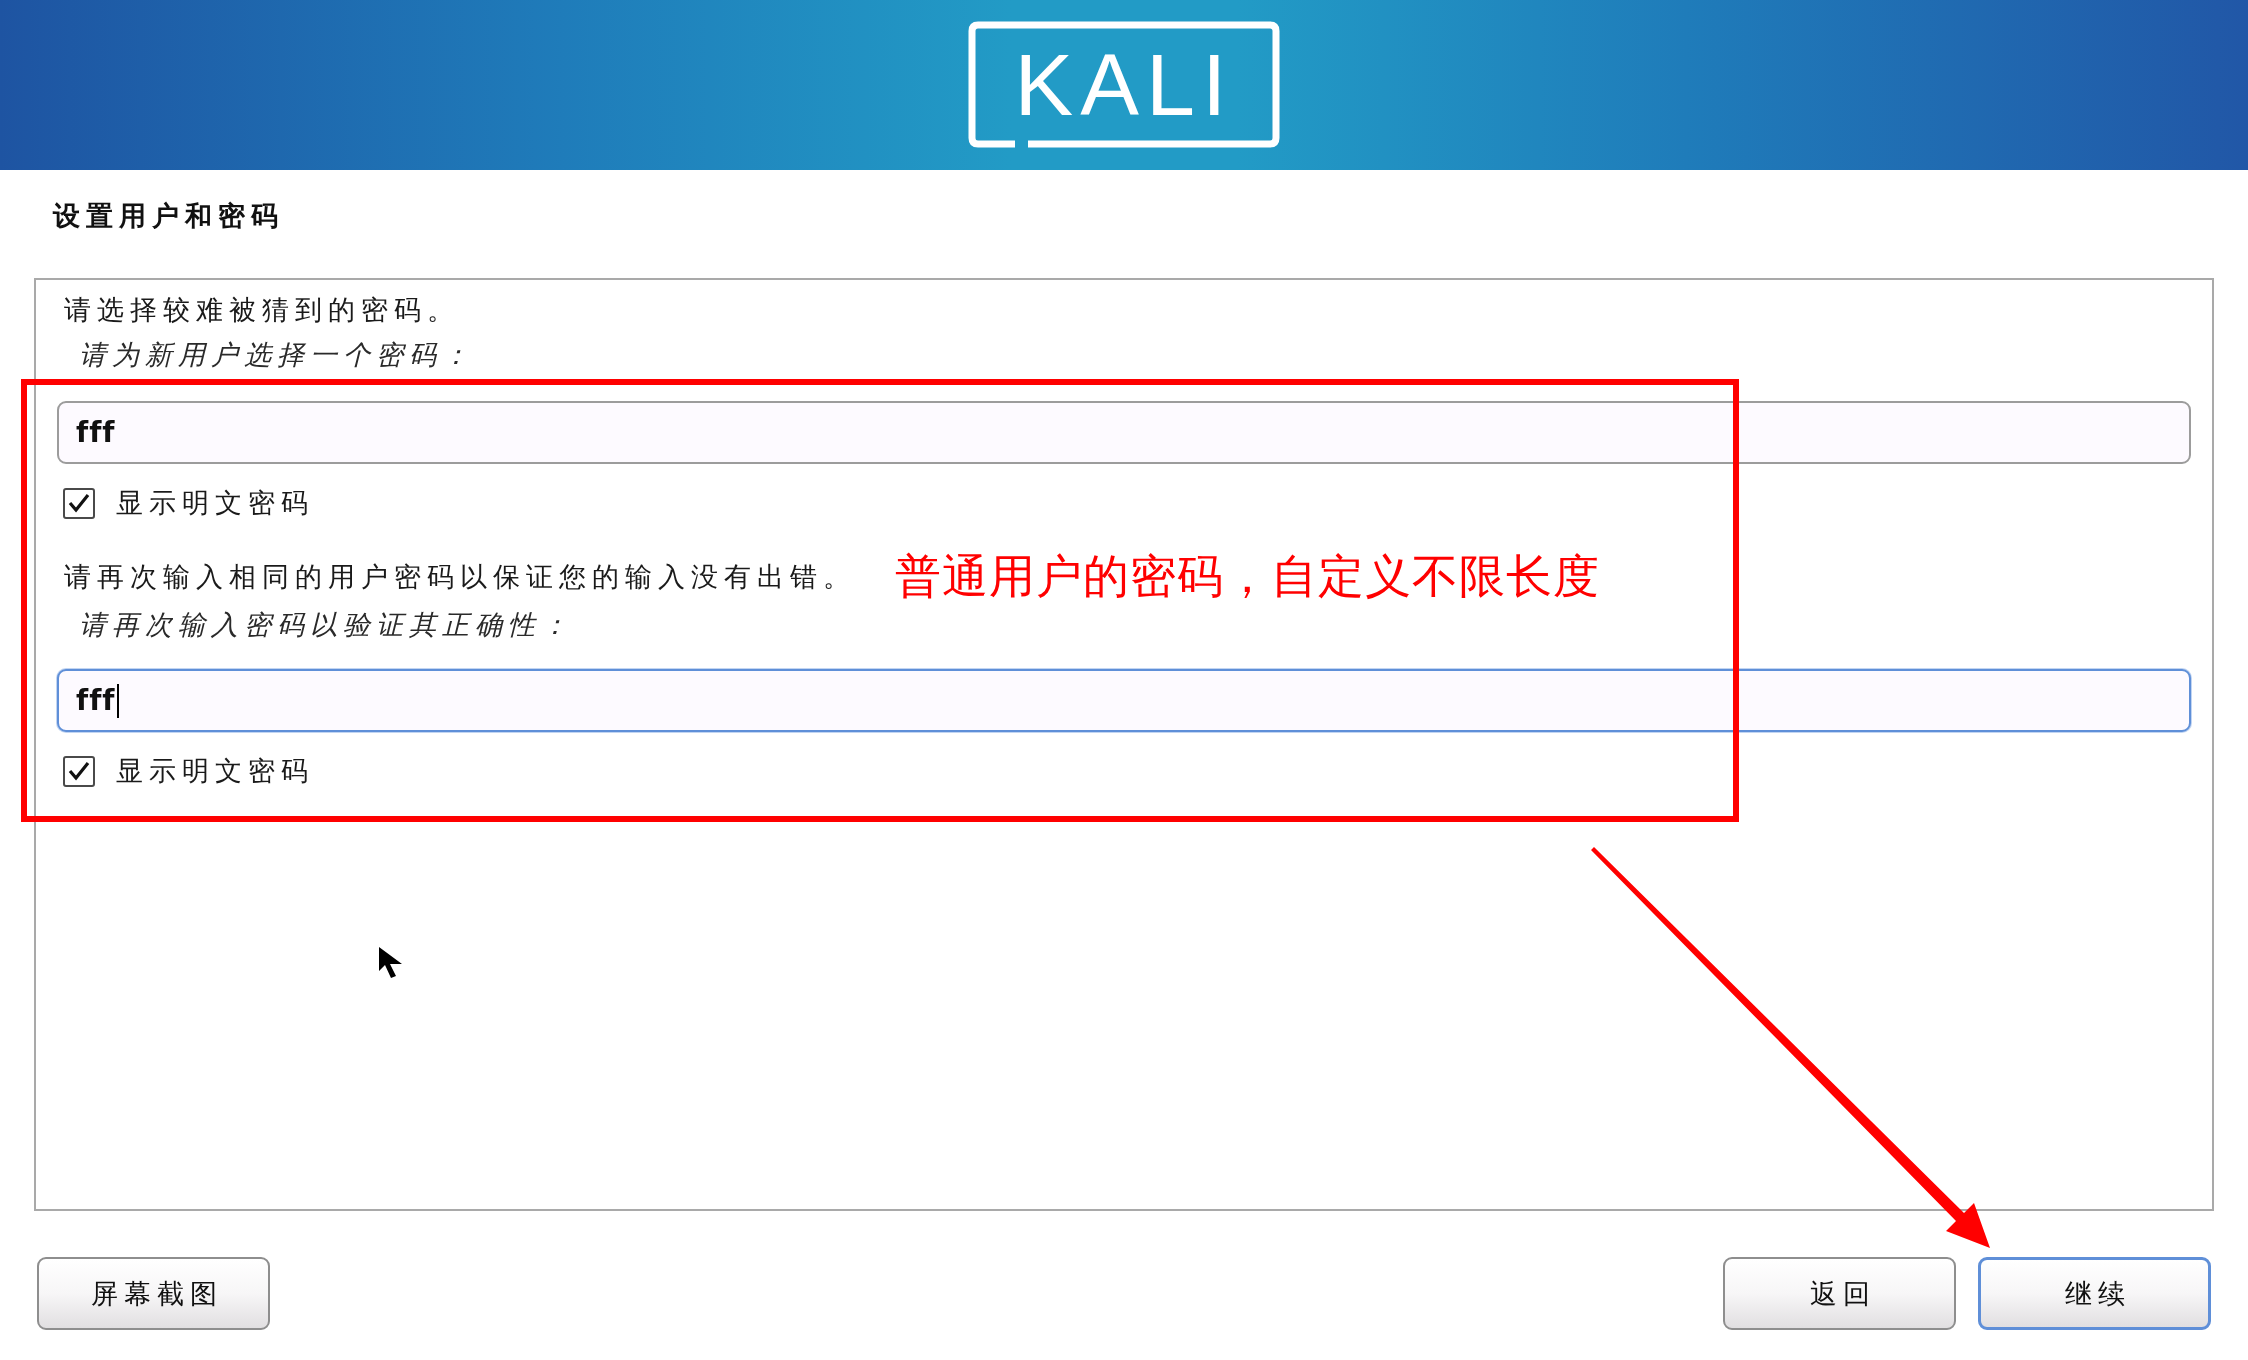  What do you see at coordinates (390, 963) in the screenshot?
I see `mouse-pointer-icon` at bounding box center [390, 963].